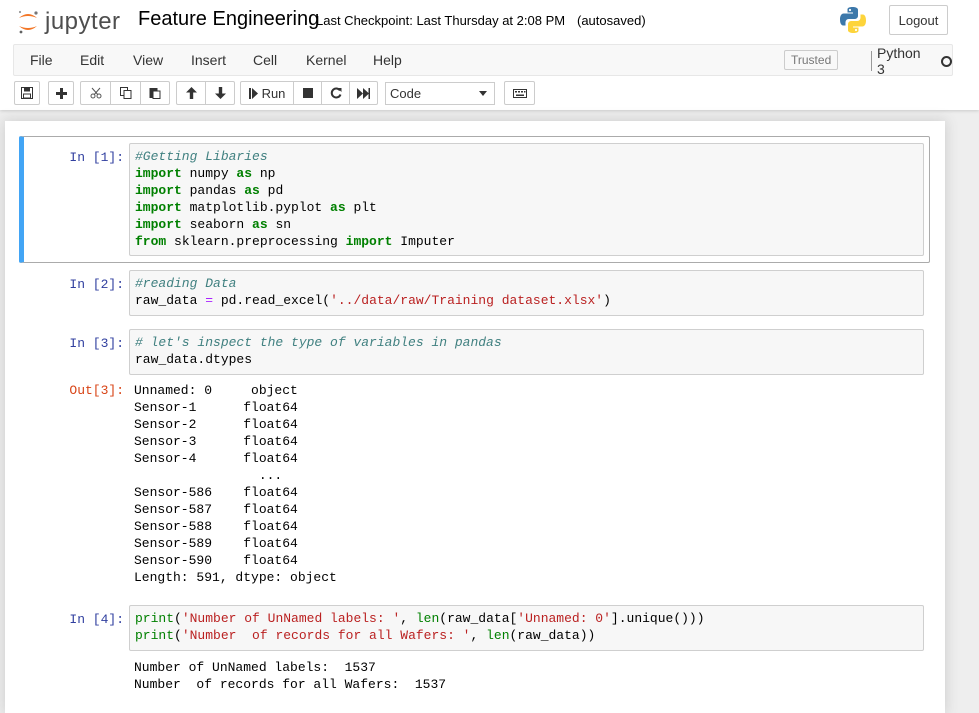  I want to click on menu-cell: Cell, so click(265, 60).